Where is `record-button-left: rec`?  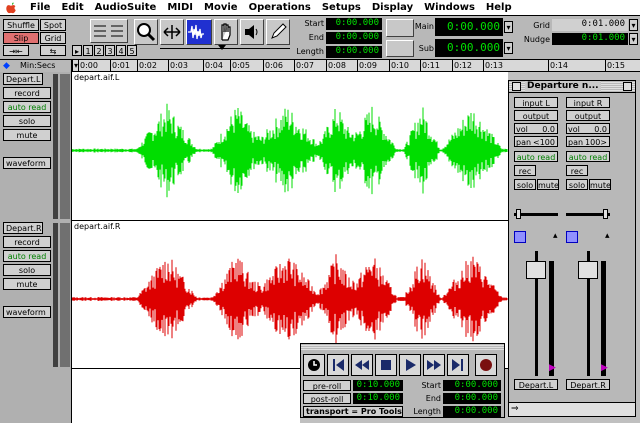
record-button-left: rec is located at coordinates (525, 170).